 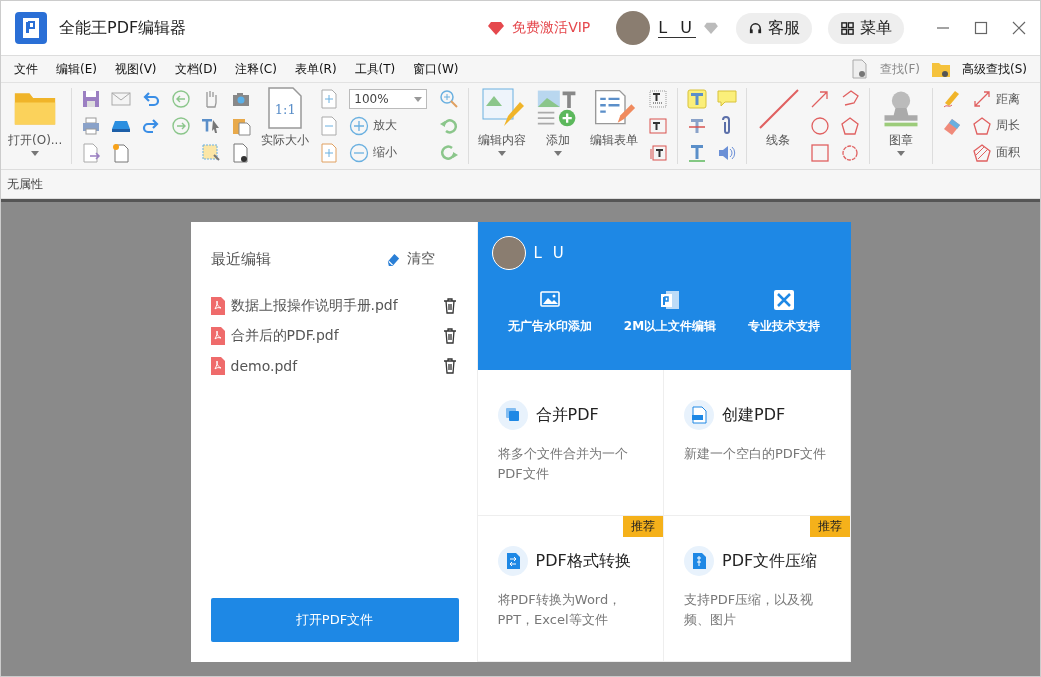 I want to click on rotate-right-icon, so click(x=449, y=152).